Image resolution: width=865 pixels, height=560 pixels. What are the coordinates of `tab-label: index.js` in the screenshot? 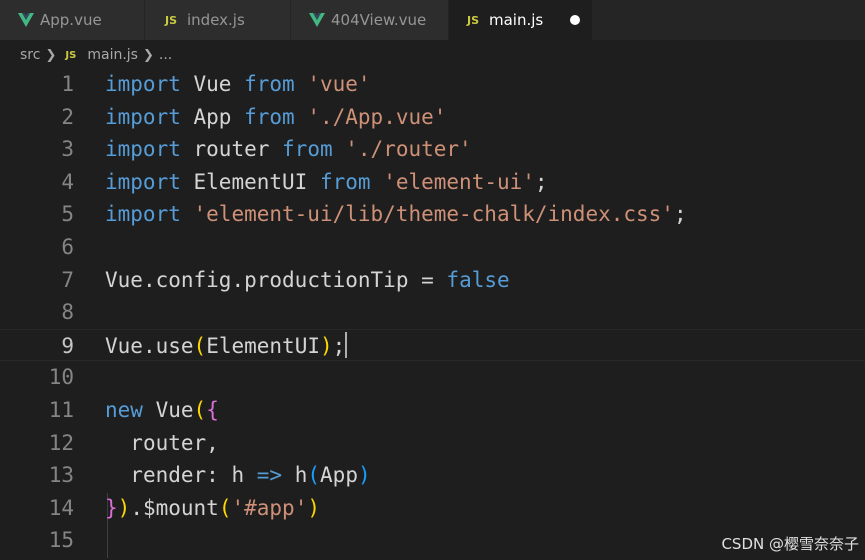 It's located at (216, 20).